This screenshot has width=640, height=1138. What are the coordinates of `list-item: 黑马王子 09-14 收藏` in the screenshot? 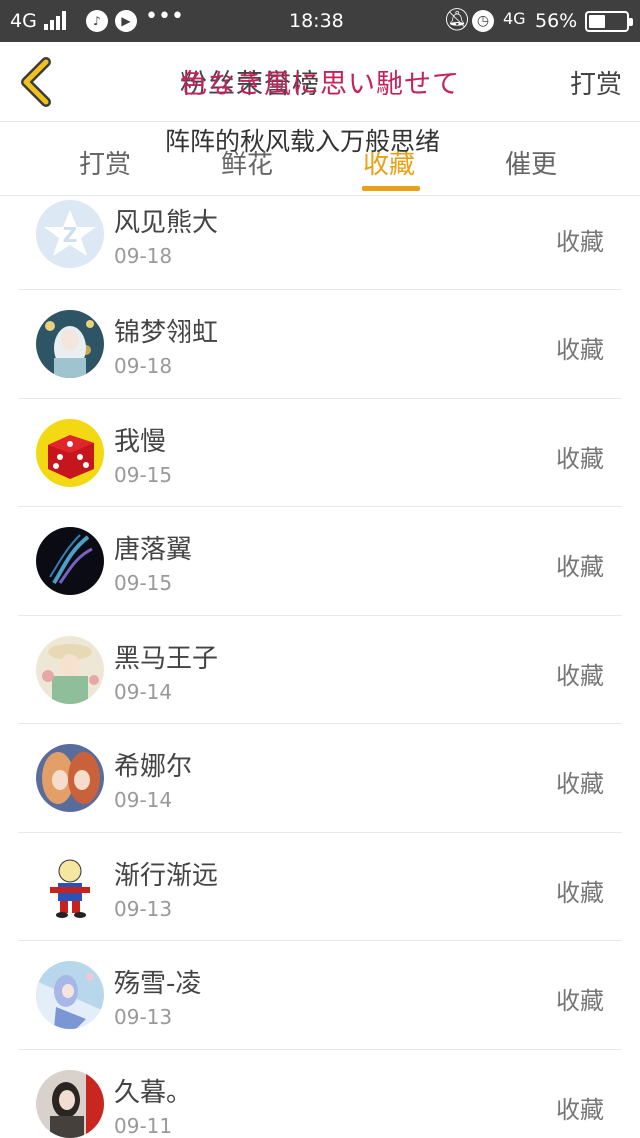 It's located at (320, 670).